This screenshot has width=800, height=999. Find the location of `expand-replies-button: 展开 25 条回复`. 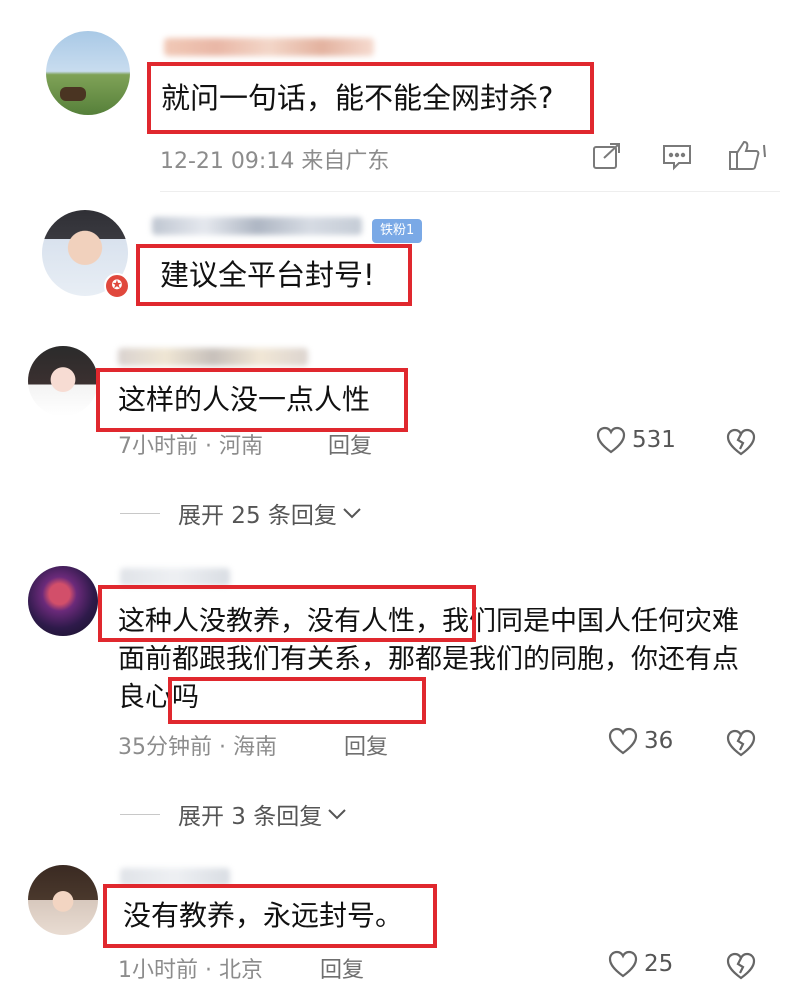

expand-replies-button: 展开 25 条回复 is located at coordinates (241, 513).